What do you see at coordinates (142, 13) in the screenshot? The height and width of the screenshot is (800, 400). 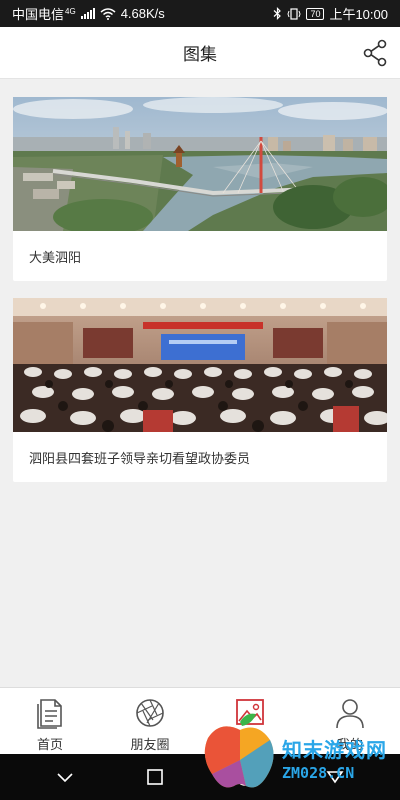 I see `network-speed: 4.68K/s` at bounding box center [142, 13].